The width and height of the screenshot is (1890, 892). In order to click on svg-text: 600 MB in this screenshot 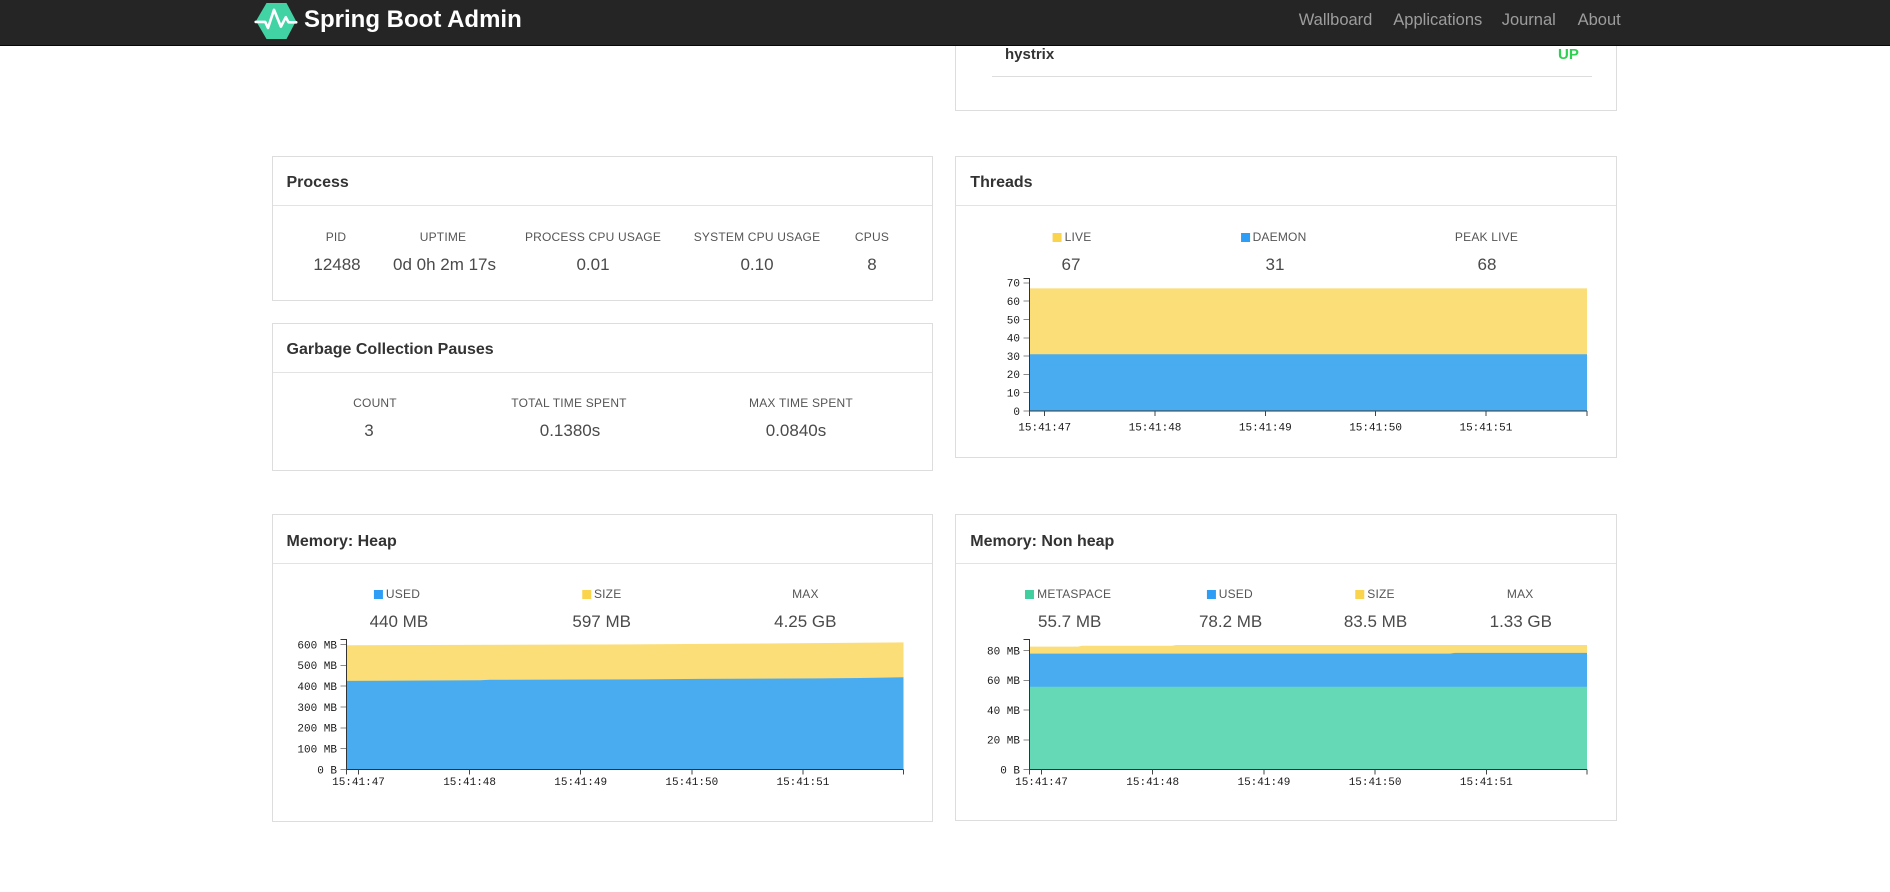, I will do `click(317, 646)`.